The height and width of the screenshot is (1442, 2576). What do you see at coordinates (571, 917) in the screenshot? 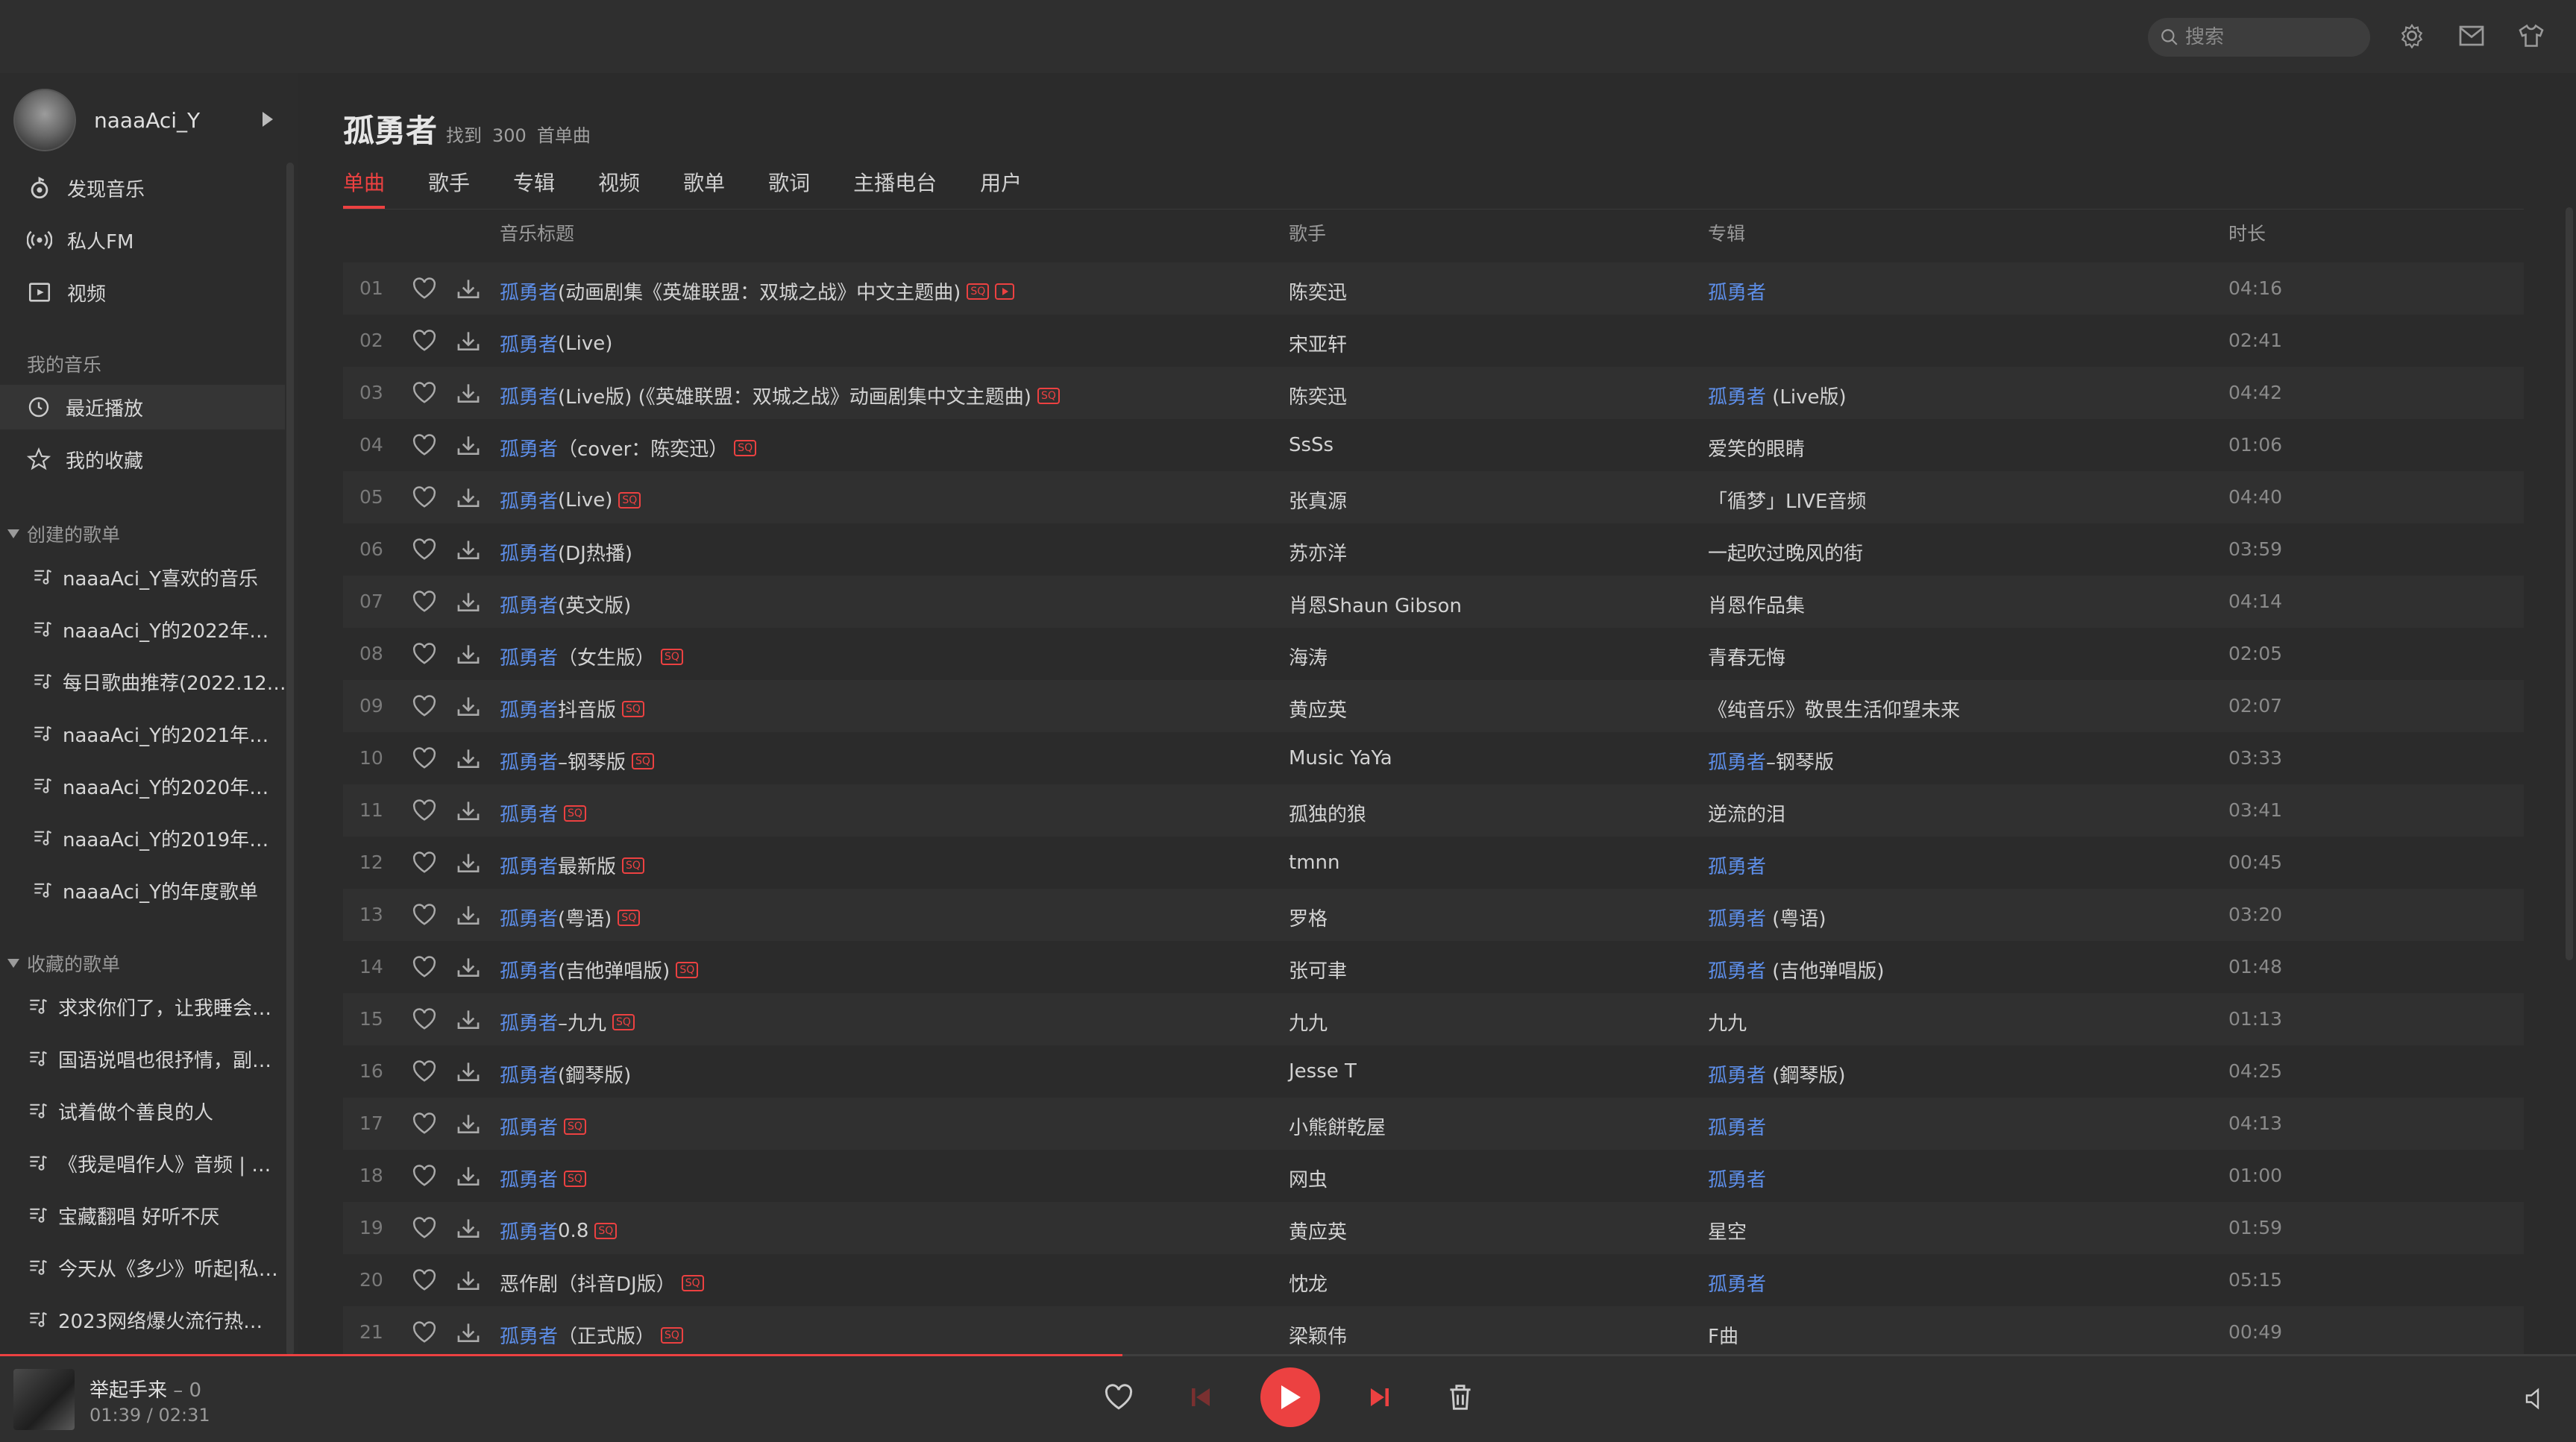
I see `song-title: 孤勇者 (粤语) SQ` at bounding box center [571, 917].